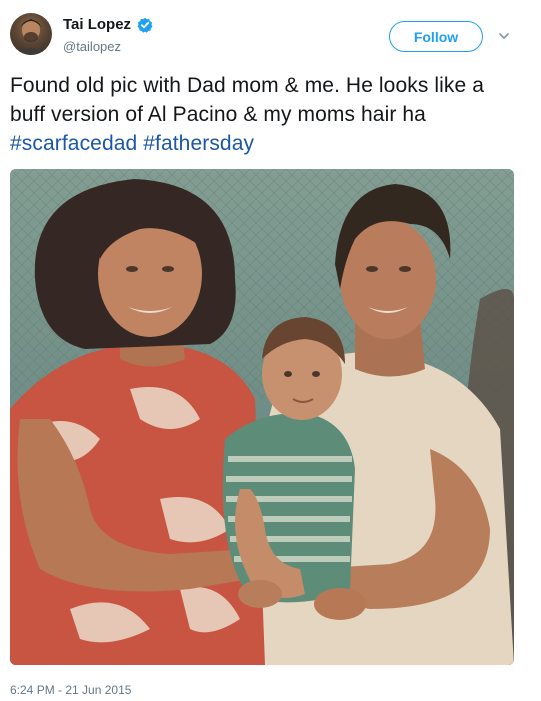 The width and height of the screenshot is (541, 701). Describe the element at coordinates (436, 36) in the screenshot. I see `follow-button: Follow` at that location.